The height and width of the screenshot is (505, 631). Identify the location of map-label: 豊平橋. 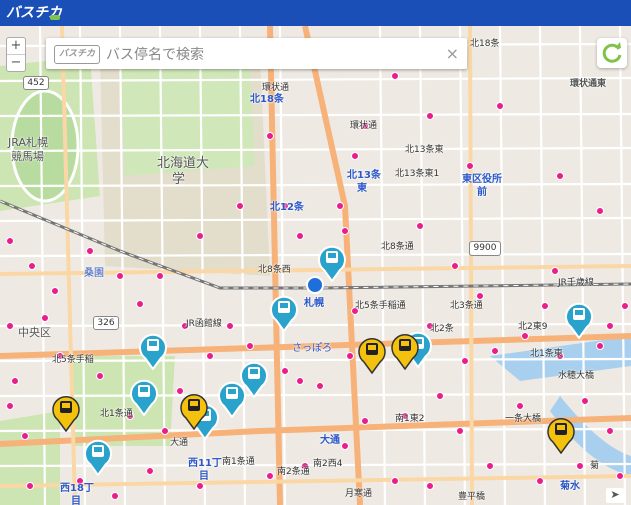
(472, 497).